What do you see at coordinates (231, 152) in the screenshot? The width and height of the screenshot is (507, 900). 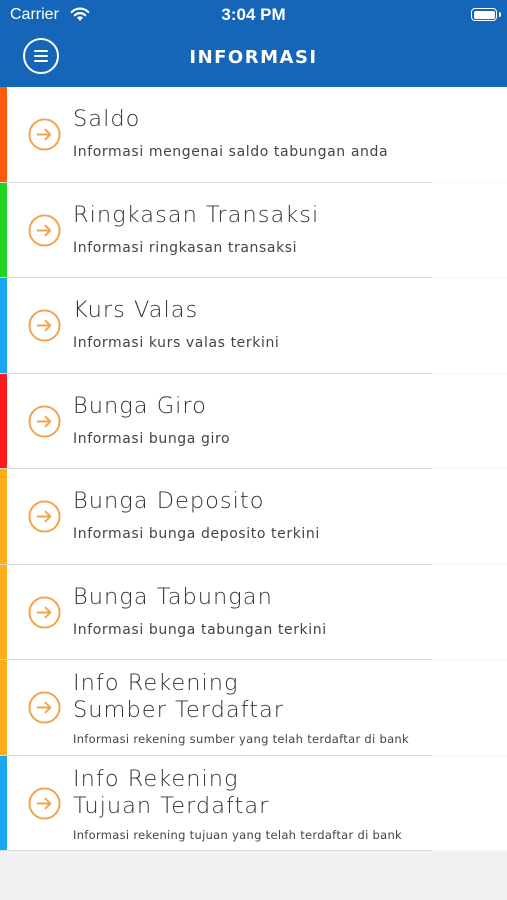 I see `item-subtitle: Informasi mengenai saldo tabungan anda` at bounding box center [231, 152].